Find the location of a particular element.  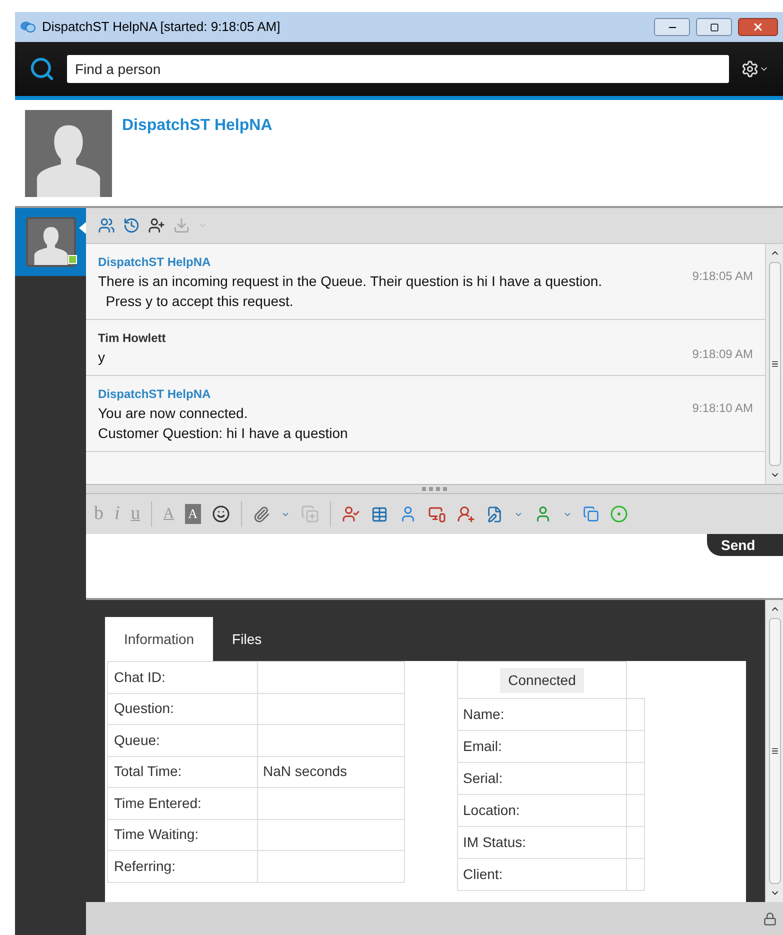

send-button: Send is located at coordinates (745, 545).